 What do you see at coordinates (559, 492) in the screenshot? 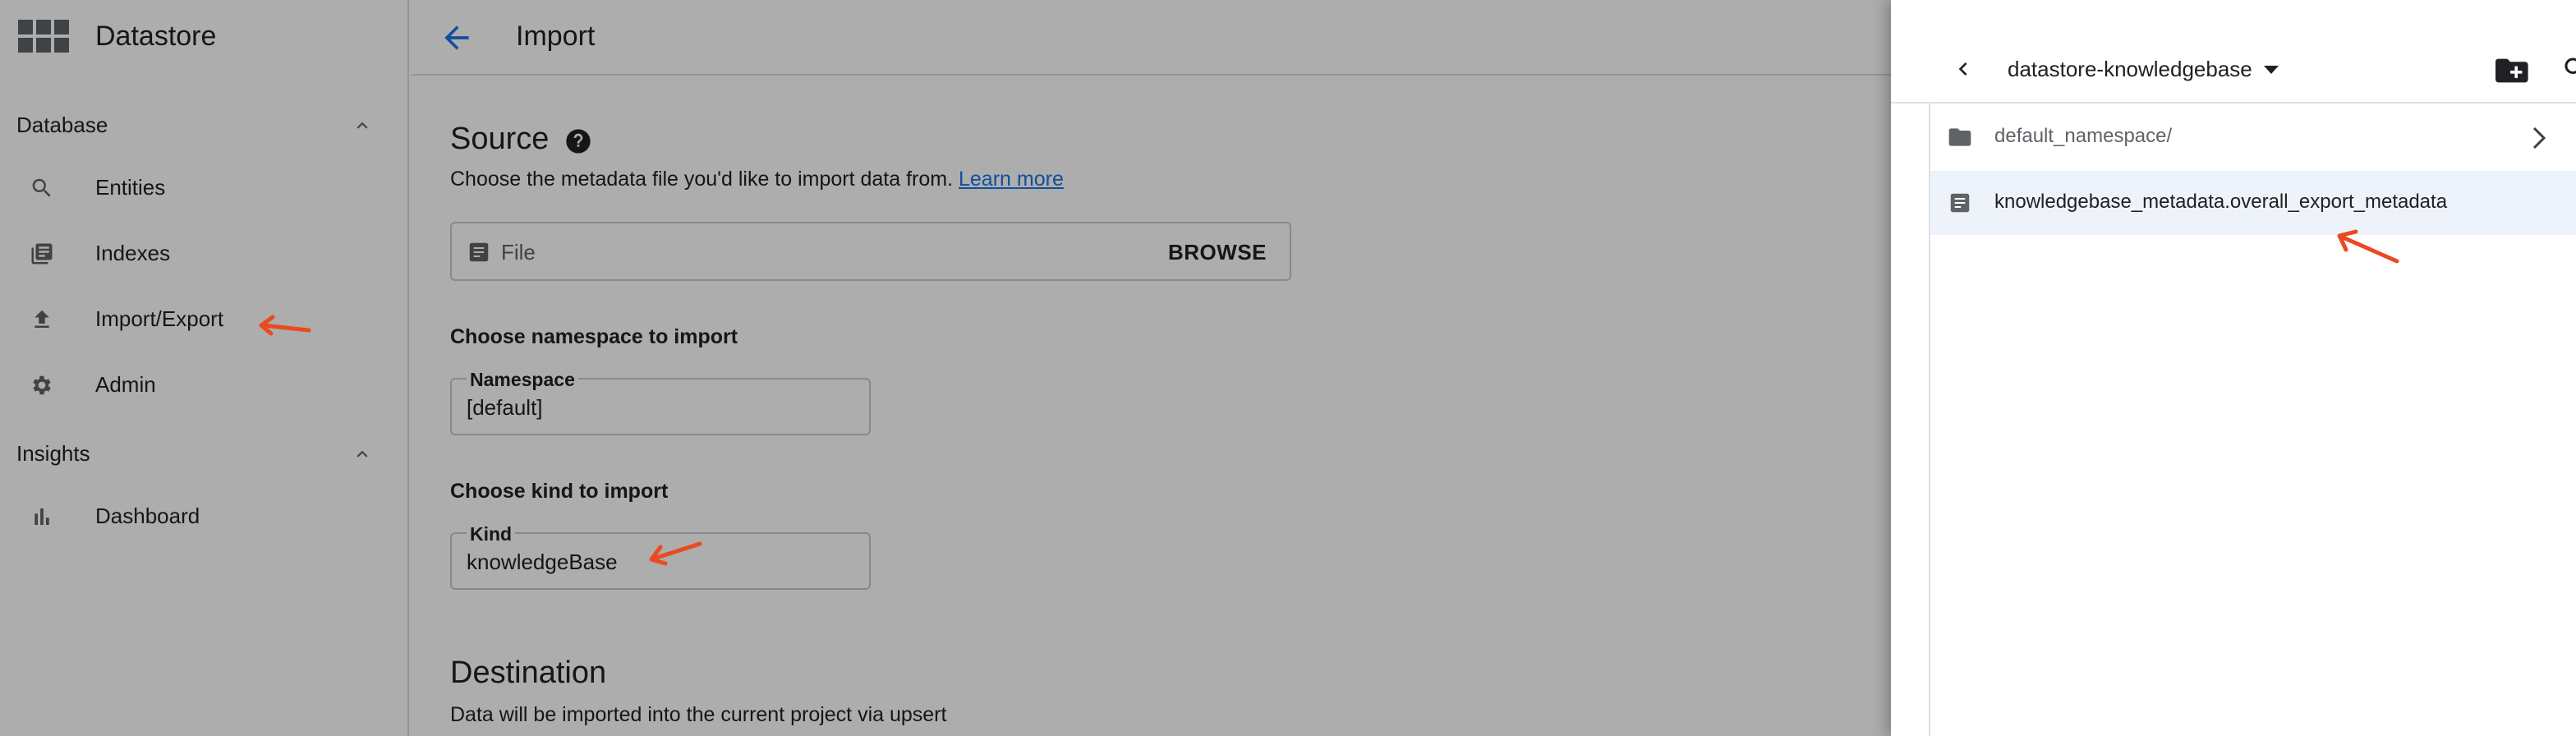
I see `kind-section-title: Choose kind to import` at bounding box center [559, 492].